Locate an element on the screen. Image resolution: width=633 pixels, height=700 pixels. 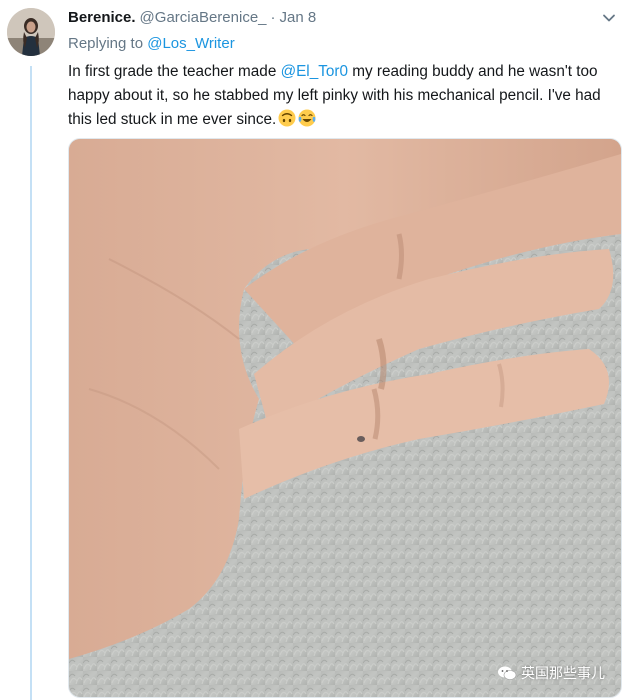
user-handle: @GarciaBerenice_ is located at coordinates (203, 18).